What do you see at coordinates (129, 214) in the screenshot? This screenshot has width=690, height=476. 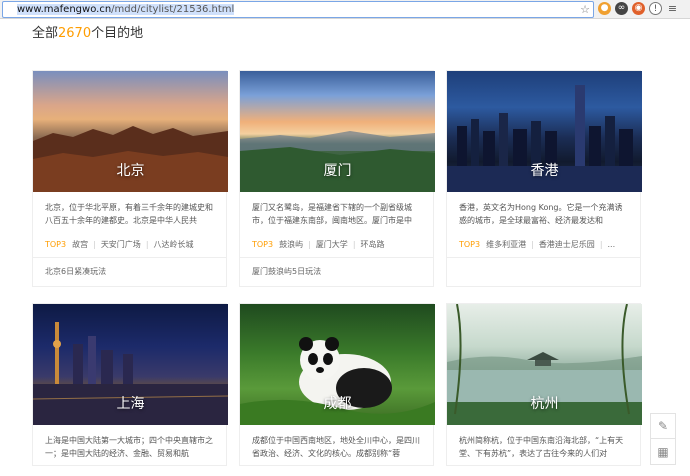 I see `city-description: 北京，位于华北平原，有着三千余年的建城史和八百五十余年的建都史。北京是中华人民共` at bounding box center [129, 214].